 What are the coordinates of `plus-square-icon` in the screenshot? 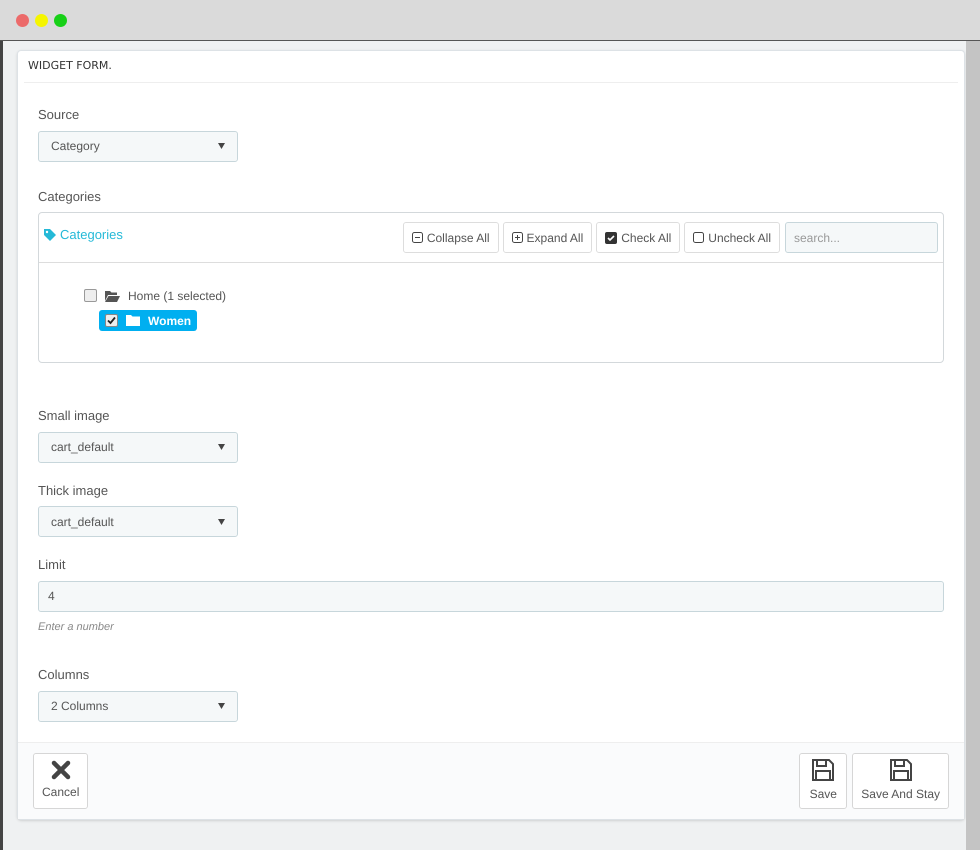 It's located at (517, 237).